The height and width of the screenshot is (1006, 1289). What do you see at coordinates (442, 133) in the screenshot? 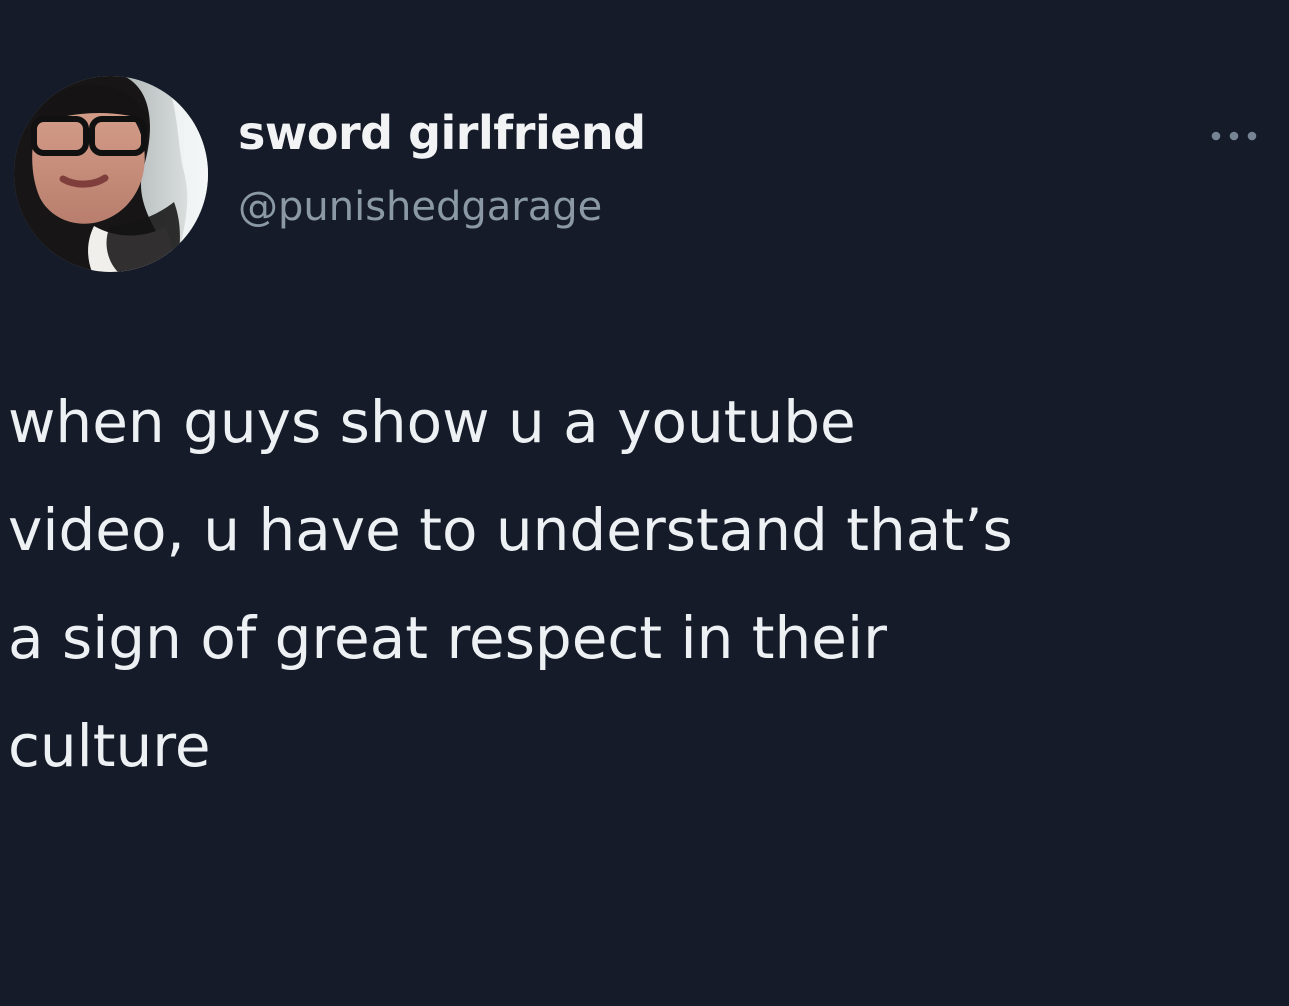
I see `display-name: sword girlfriend` at bounding box center [442, 133].